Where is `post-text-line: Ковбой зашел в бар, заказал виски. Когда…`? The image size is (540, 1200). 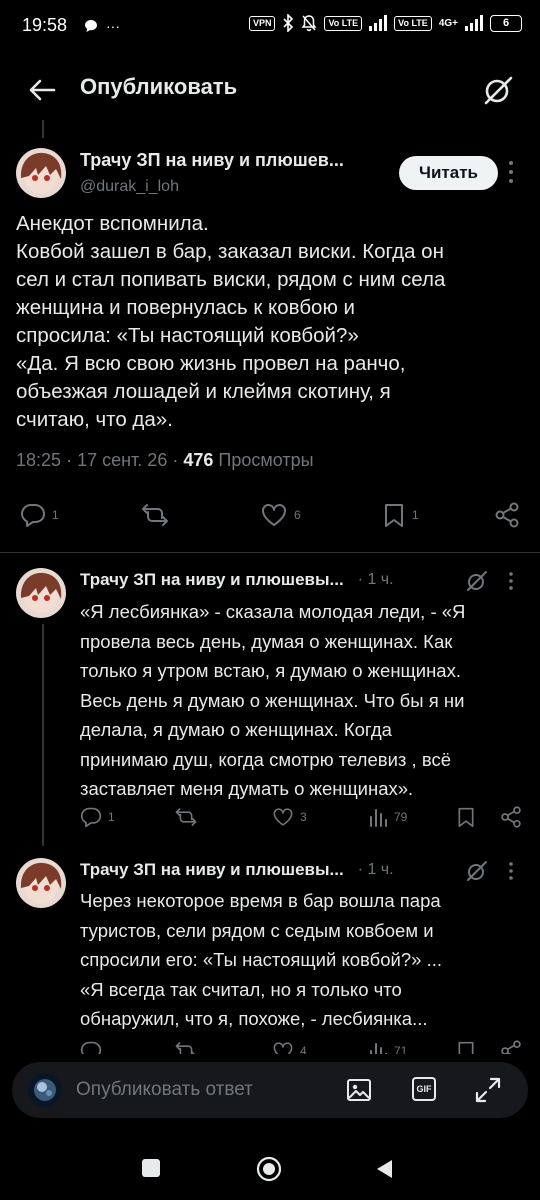 post-text-line: Ковбой зашел в бар, заказал виски. Когда… is located at coordinates (230, 251).